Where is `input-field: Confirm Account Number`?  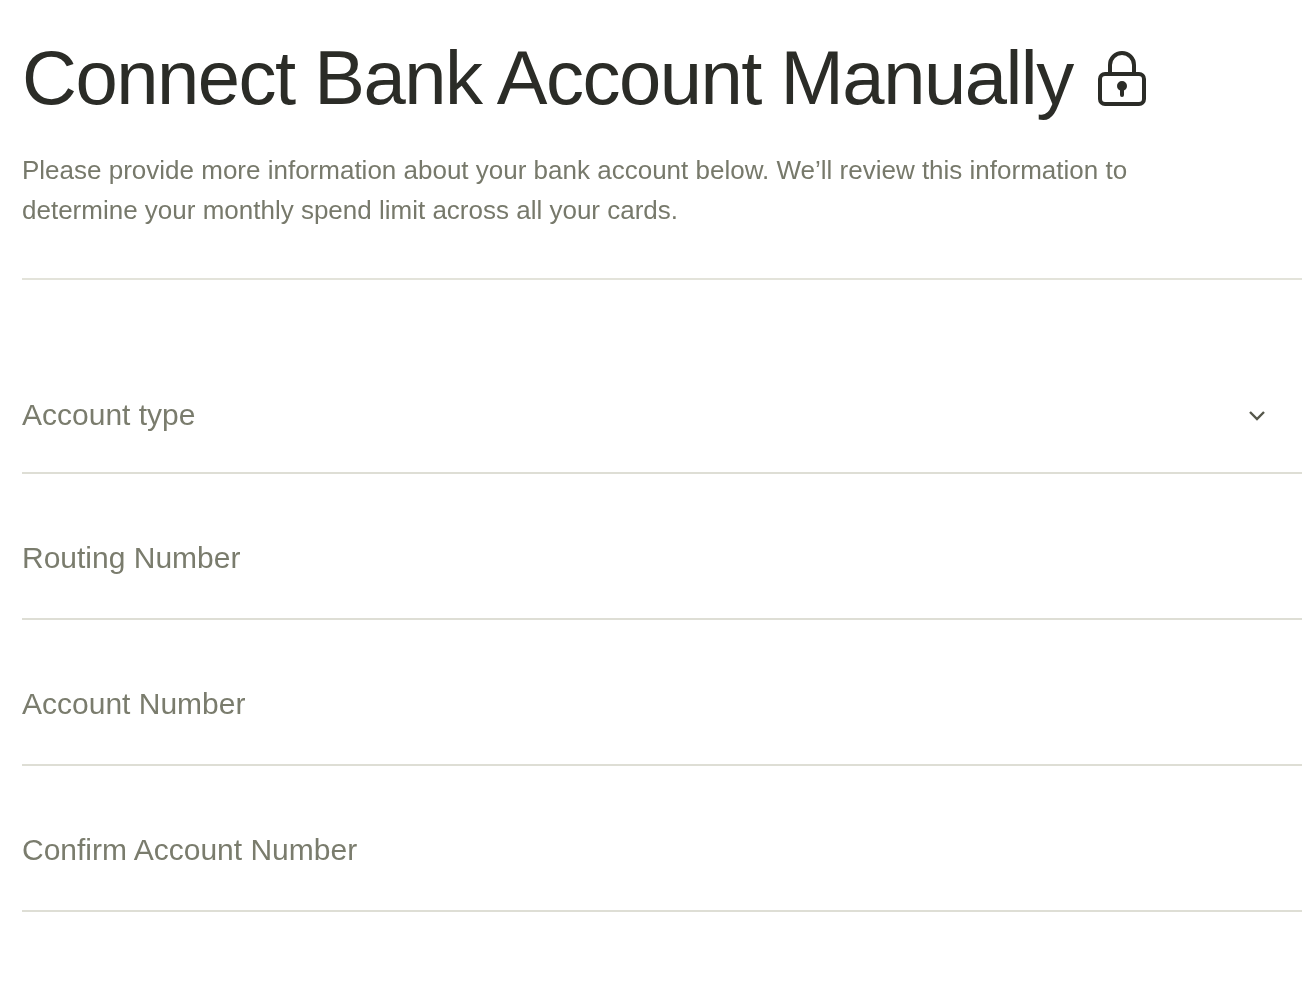
input-field: Confirm Account Number is located at coordinates (662, 870).